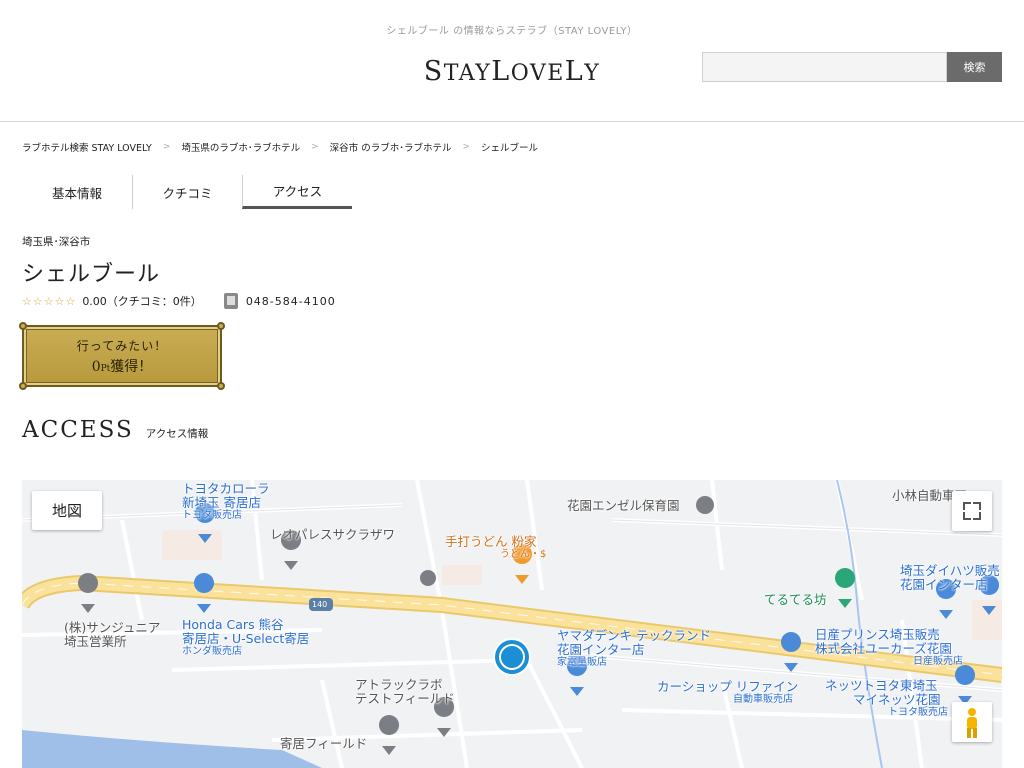  What do you see at coordinates (623, 506) in the screenshot?
I see `poi-nursery: 花園エンゼル保育園` at bounding box center [623, 506].